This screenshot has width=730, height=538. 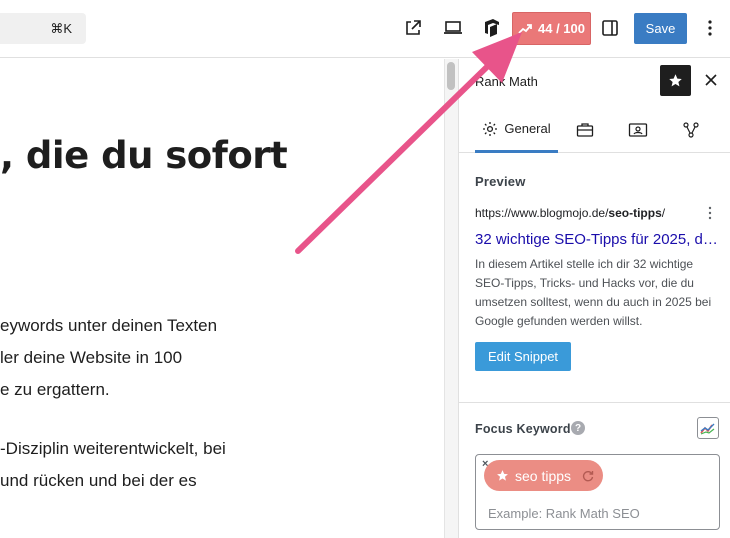 What do you see at coordinates (506, 81) in the screenshot?
I see `sidebar-title: Rank Math` at bounding box center [506, 81].